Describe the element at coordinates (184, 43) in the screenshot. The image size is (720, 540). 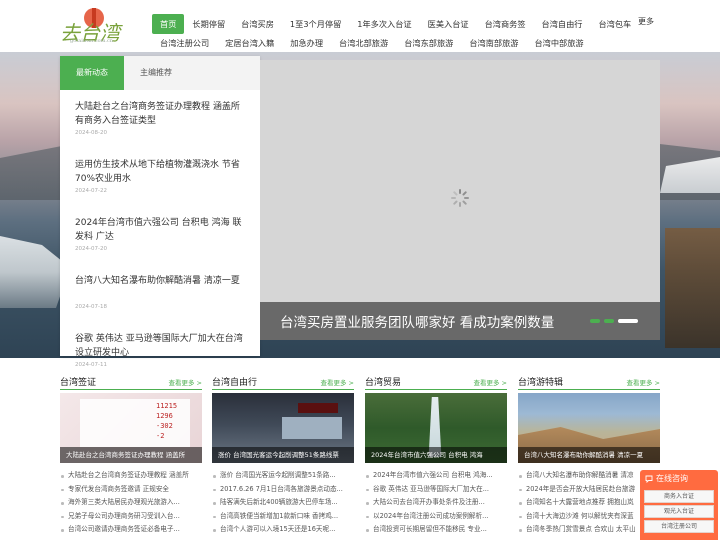
I see `sub-nav-item: 台湾注册公司` at that location.